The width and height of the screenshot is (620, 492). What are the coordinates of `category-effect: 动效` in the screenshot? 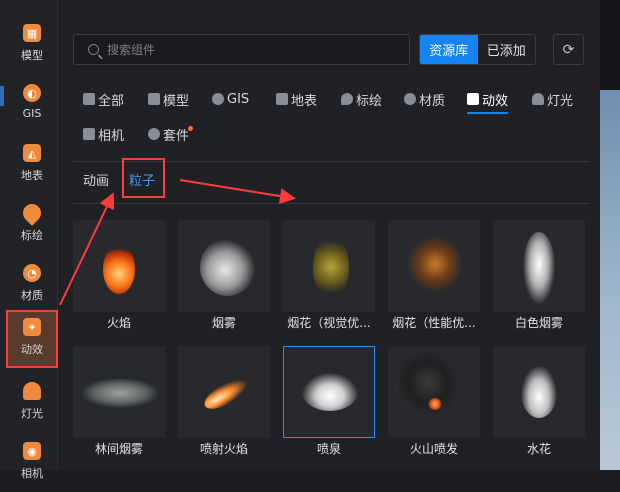 It's located at (488, 101).